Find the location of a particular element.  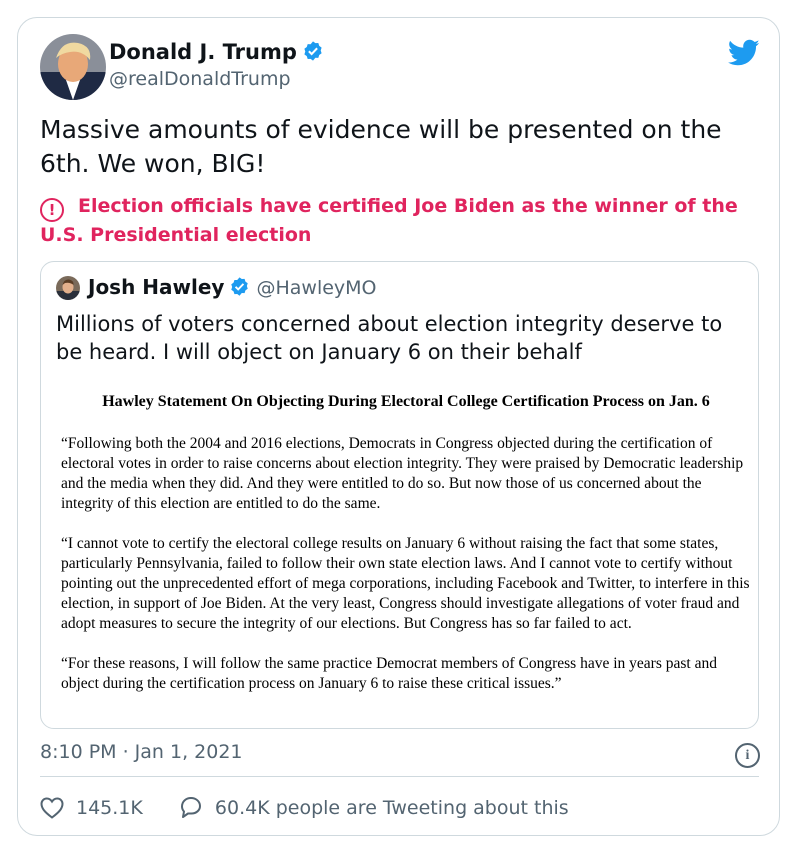

tweet-timestamp: 8:10 PM · Jan 1, 2021 is located at coordinates (141, 752).